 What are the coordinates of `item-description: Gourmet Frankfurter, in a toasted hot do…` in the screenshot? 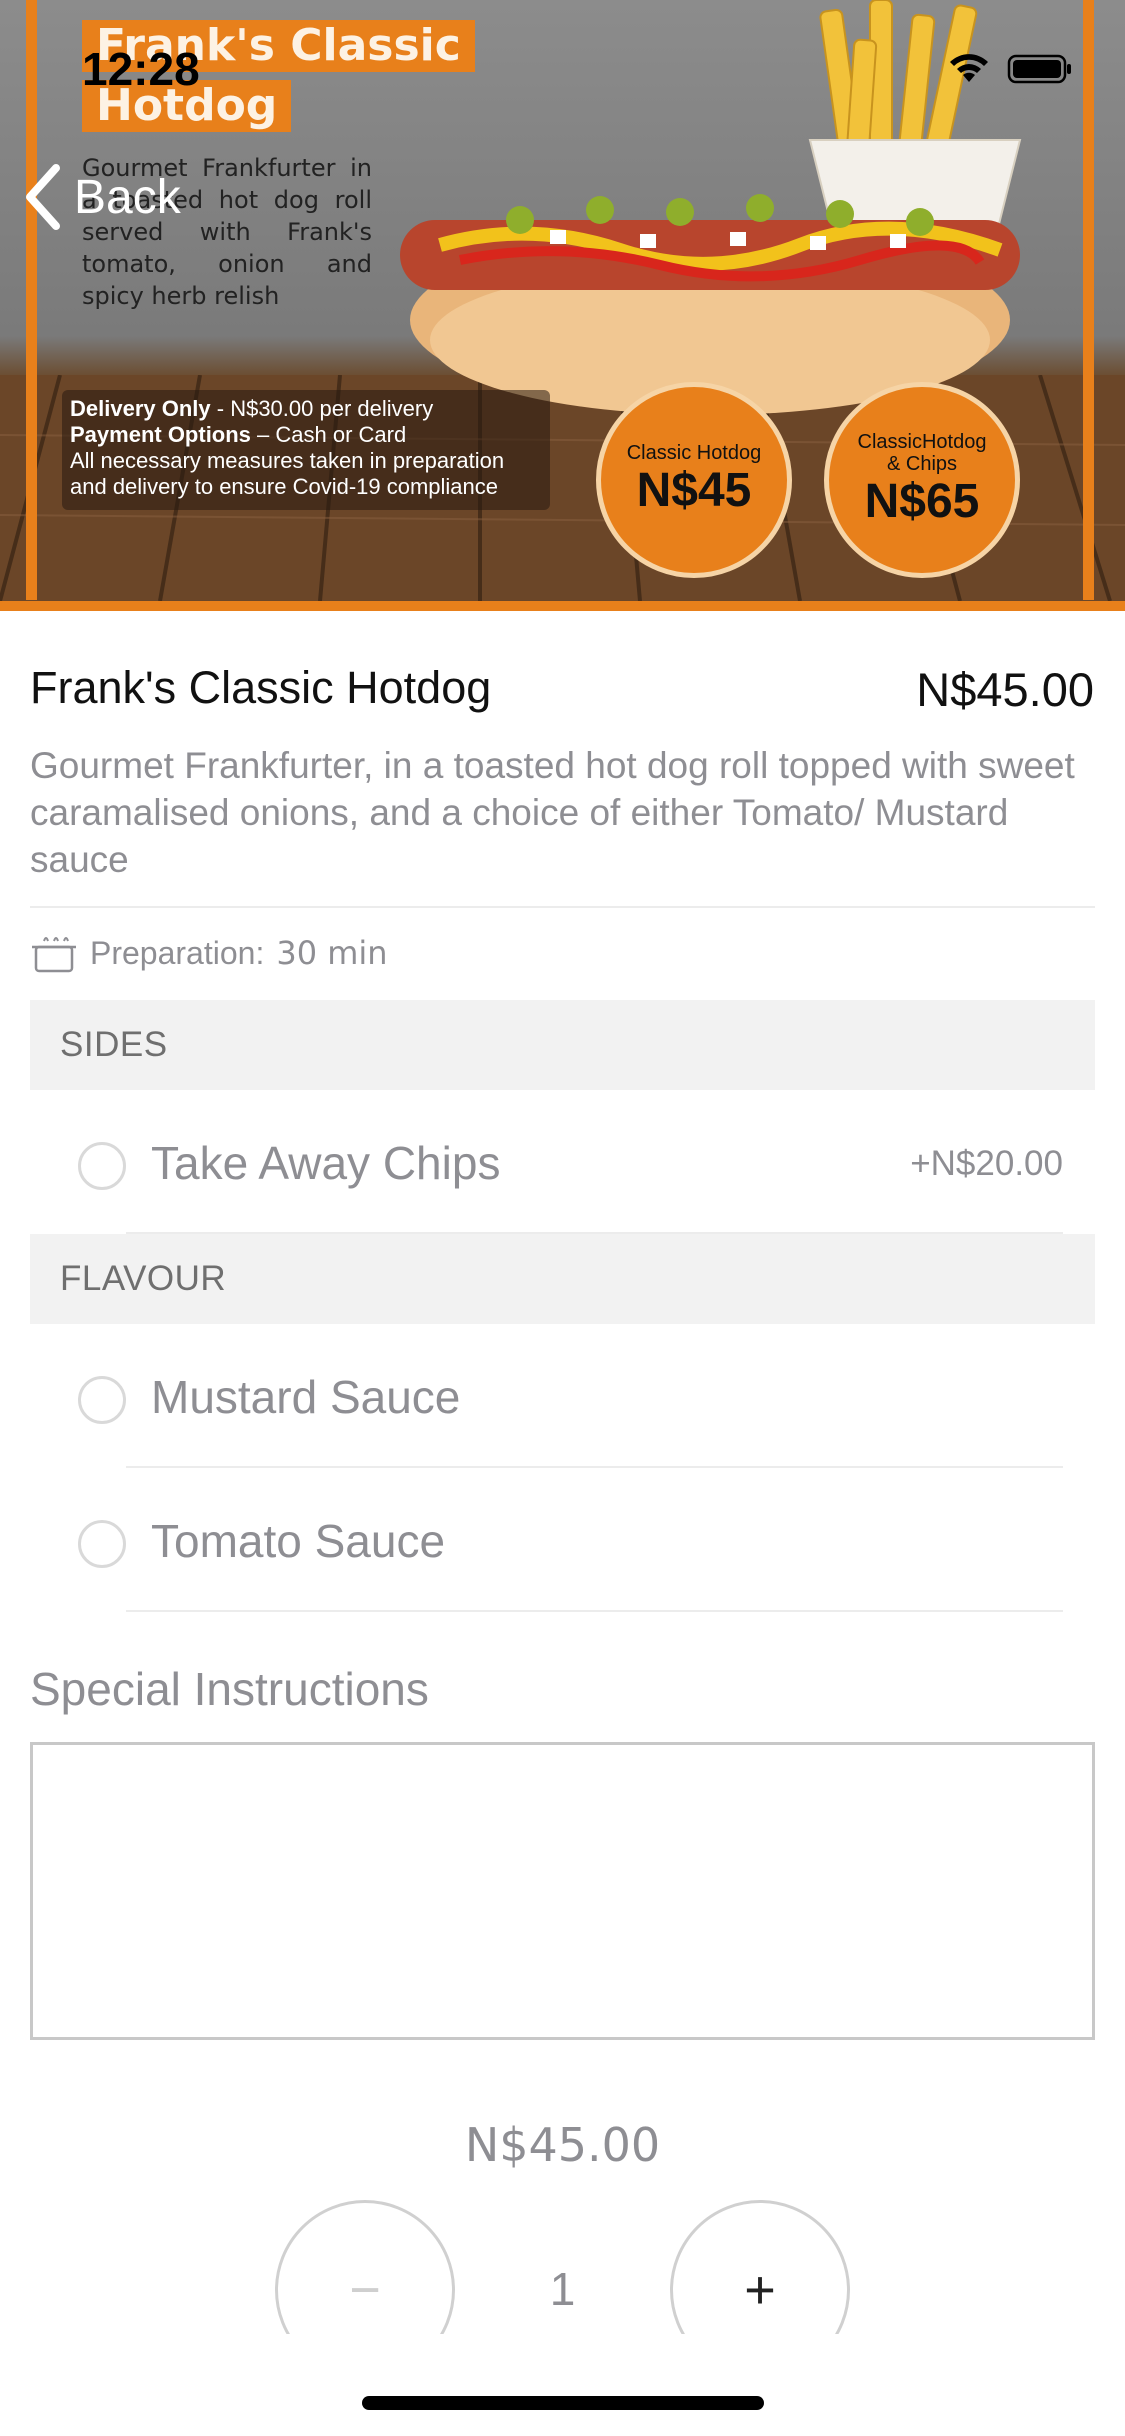 It's located at (552, 812).